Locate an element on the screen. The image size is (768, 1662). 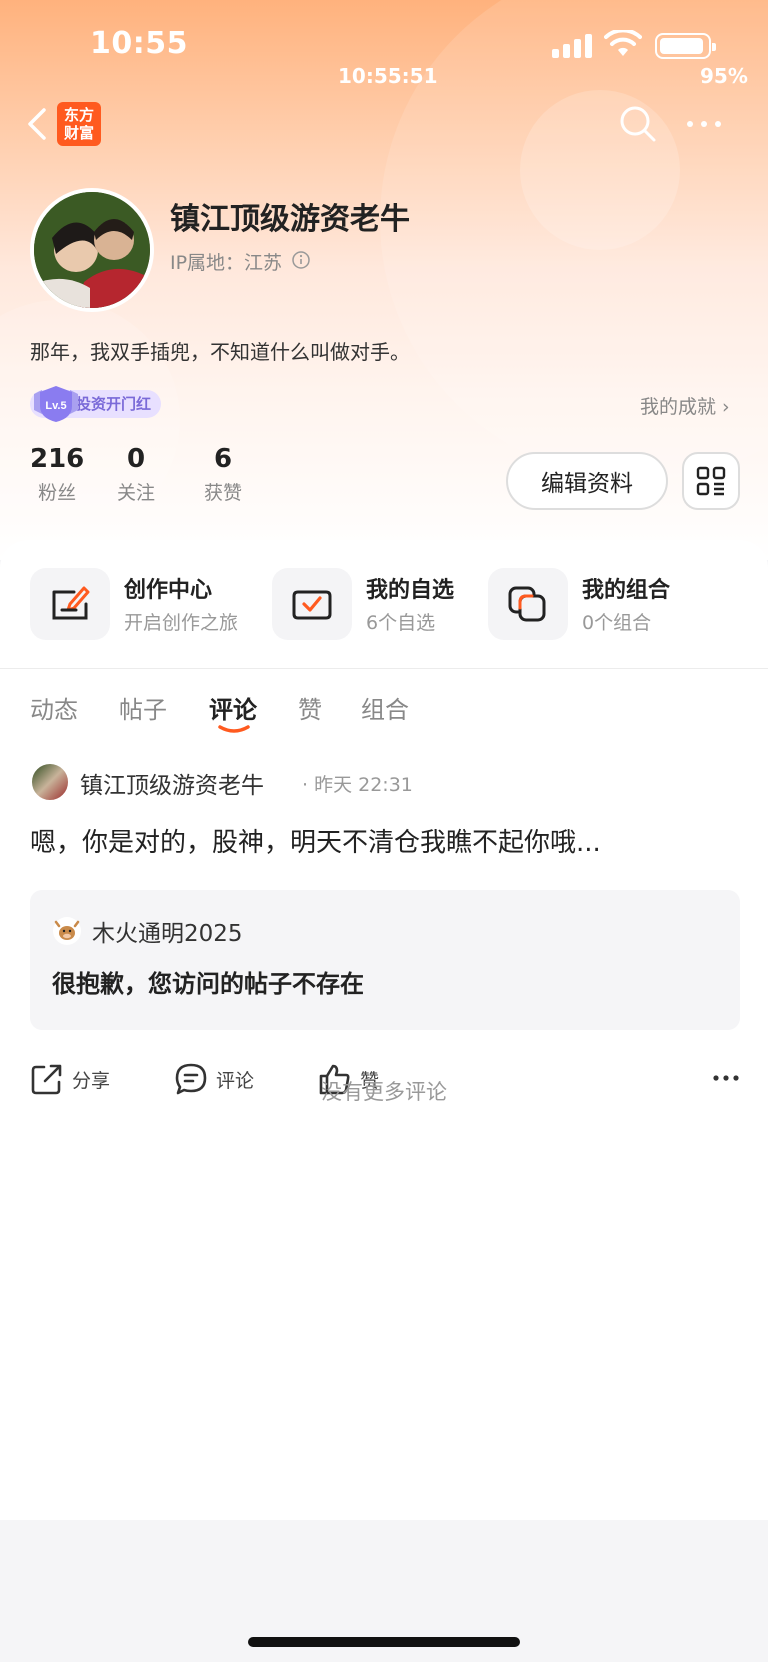
tab-posts: 帖子 is located at coordinates (143, 707).